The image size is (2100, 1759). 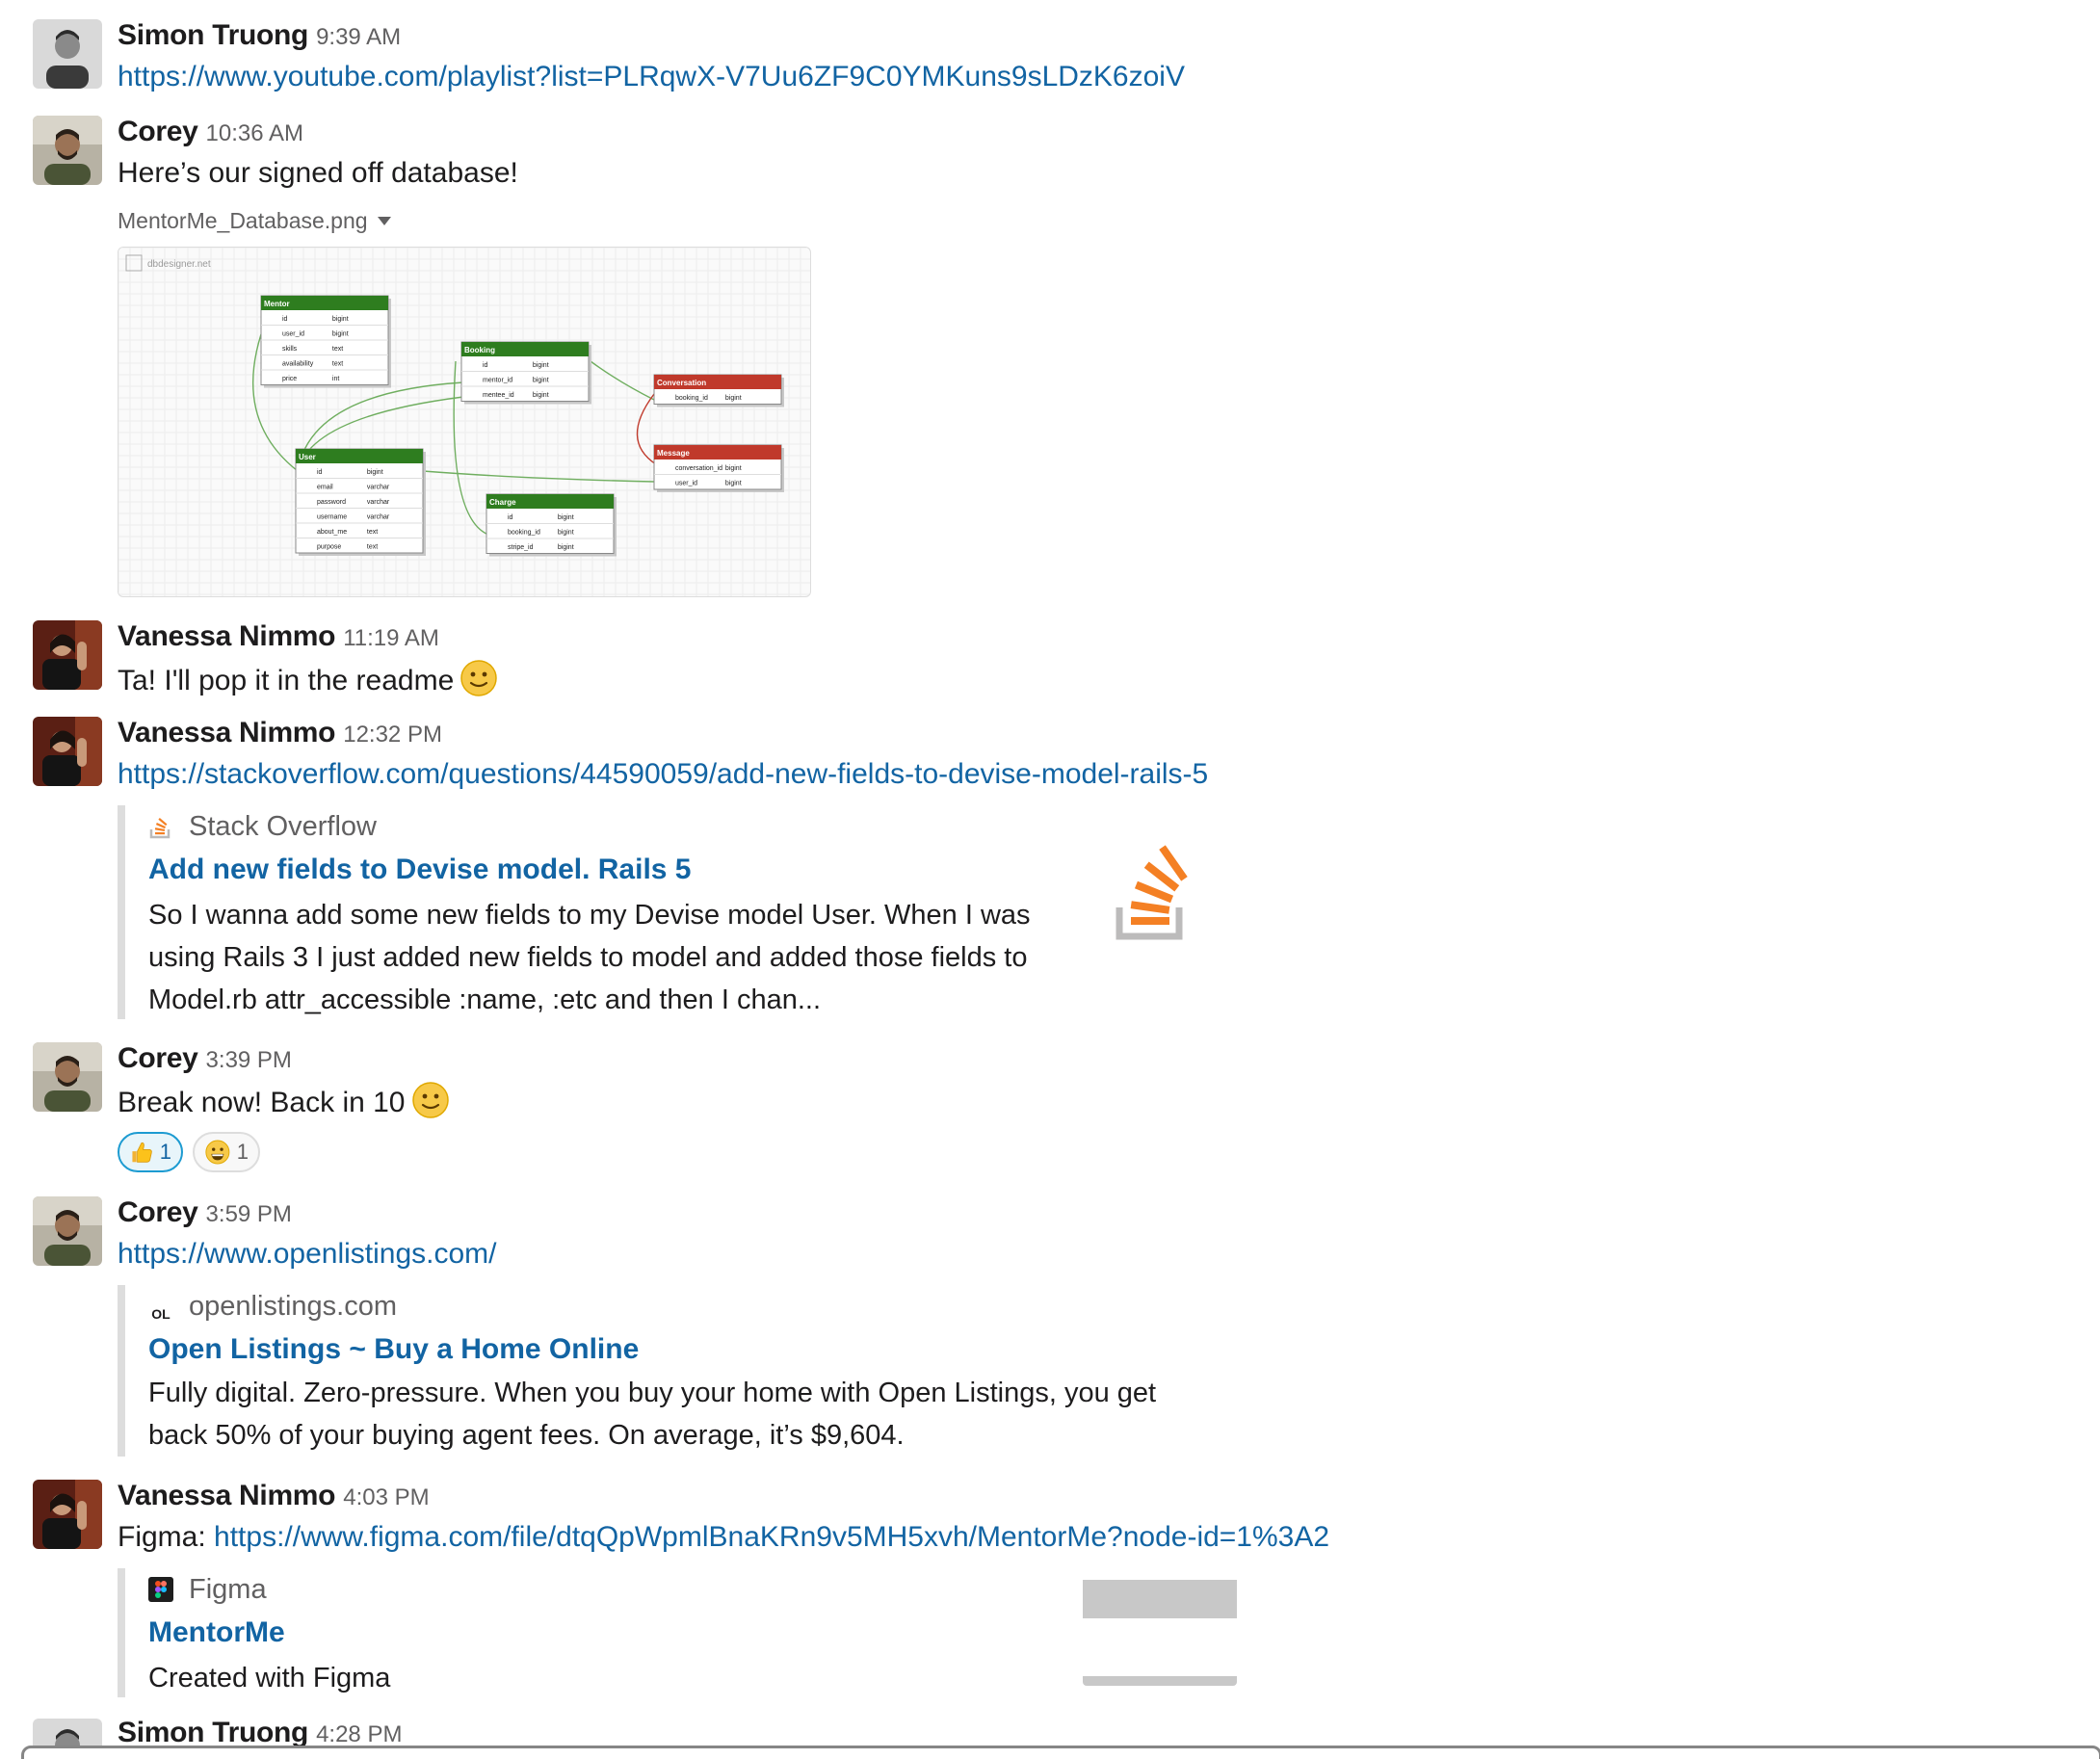 What do you see at coordinates (318, 173) in the screenshot?
I see `message-text: Here’s our signed off database!` at bounding box center [318, 173].